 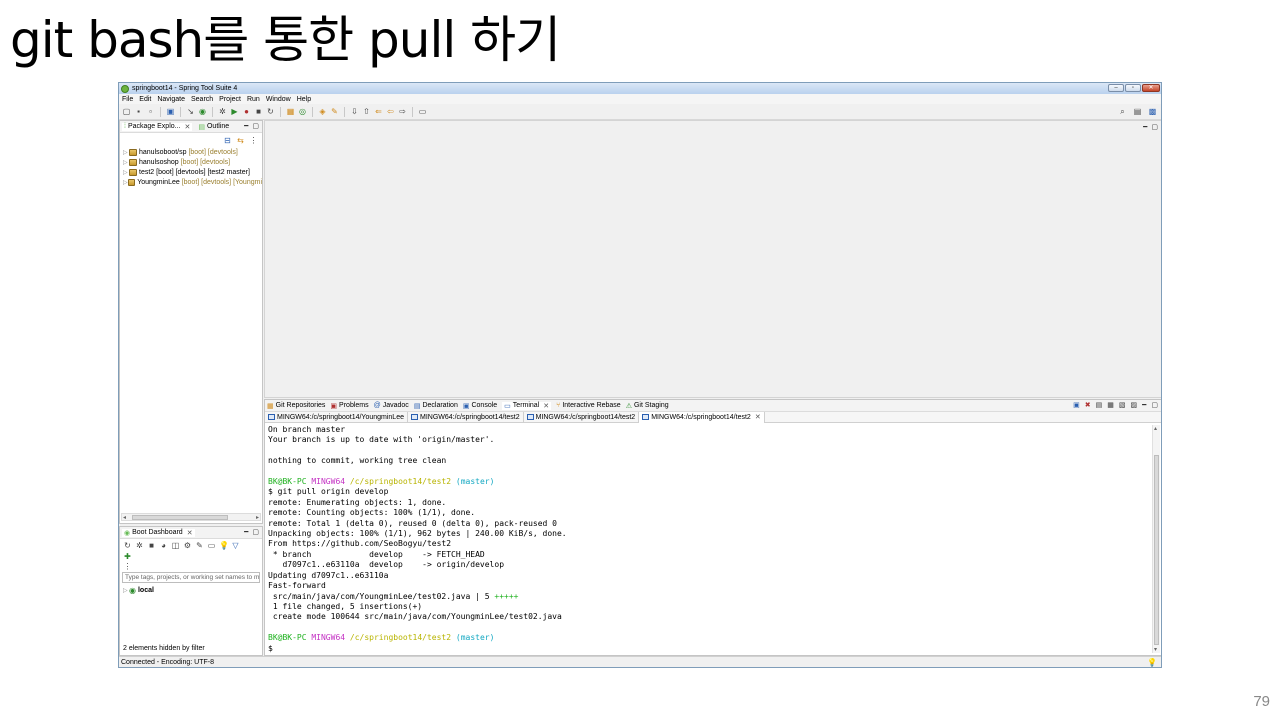 What do you see at coordinates (390, 111) in the screenshot?
I see `back-icon: ⇦` at bounding box center [390, 111].